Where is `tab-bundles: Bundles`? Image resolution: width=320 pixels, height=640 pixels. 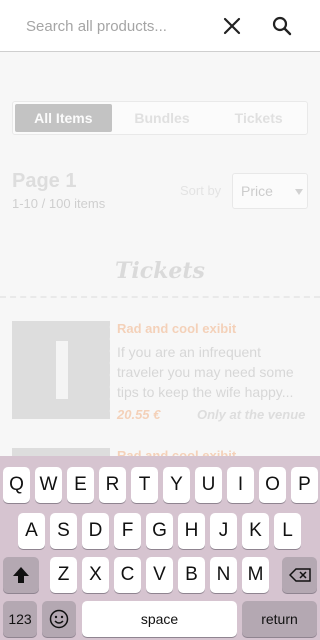
tab-bundles: Bundles is located at coordinates (162, 118).